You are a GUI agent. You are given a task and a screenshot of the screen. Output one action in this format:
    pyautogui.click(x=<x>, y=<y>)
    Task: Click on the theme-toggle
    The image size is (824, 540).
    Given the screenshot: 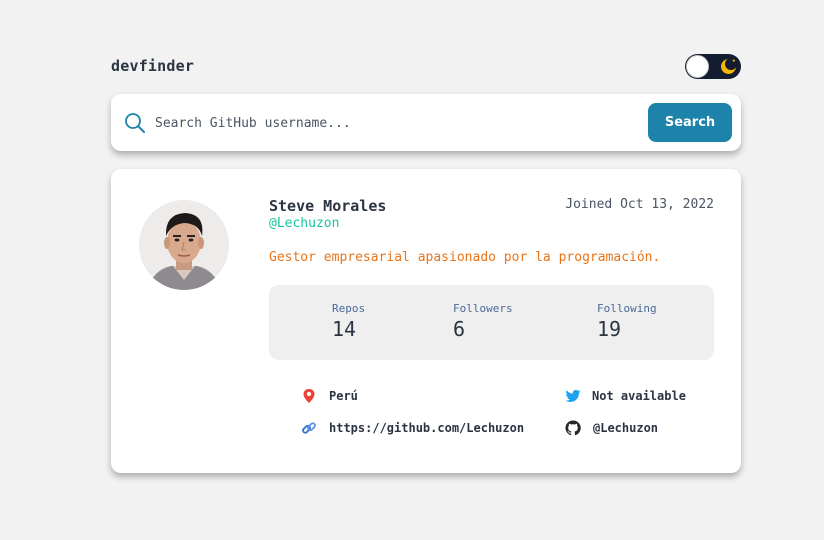 What is the action you would take?
    pyautogui.click(x=713, y=66)
    